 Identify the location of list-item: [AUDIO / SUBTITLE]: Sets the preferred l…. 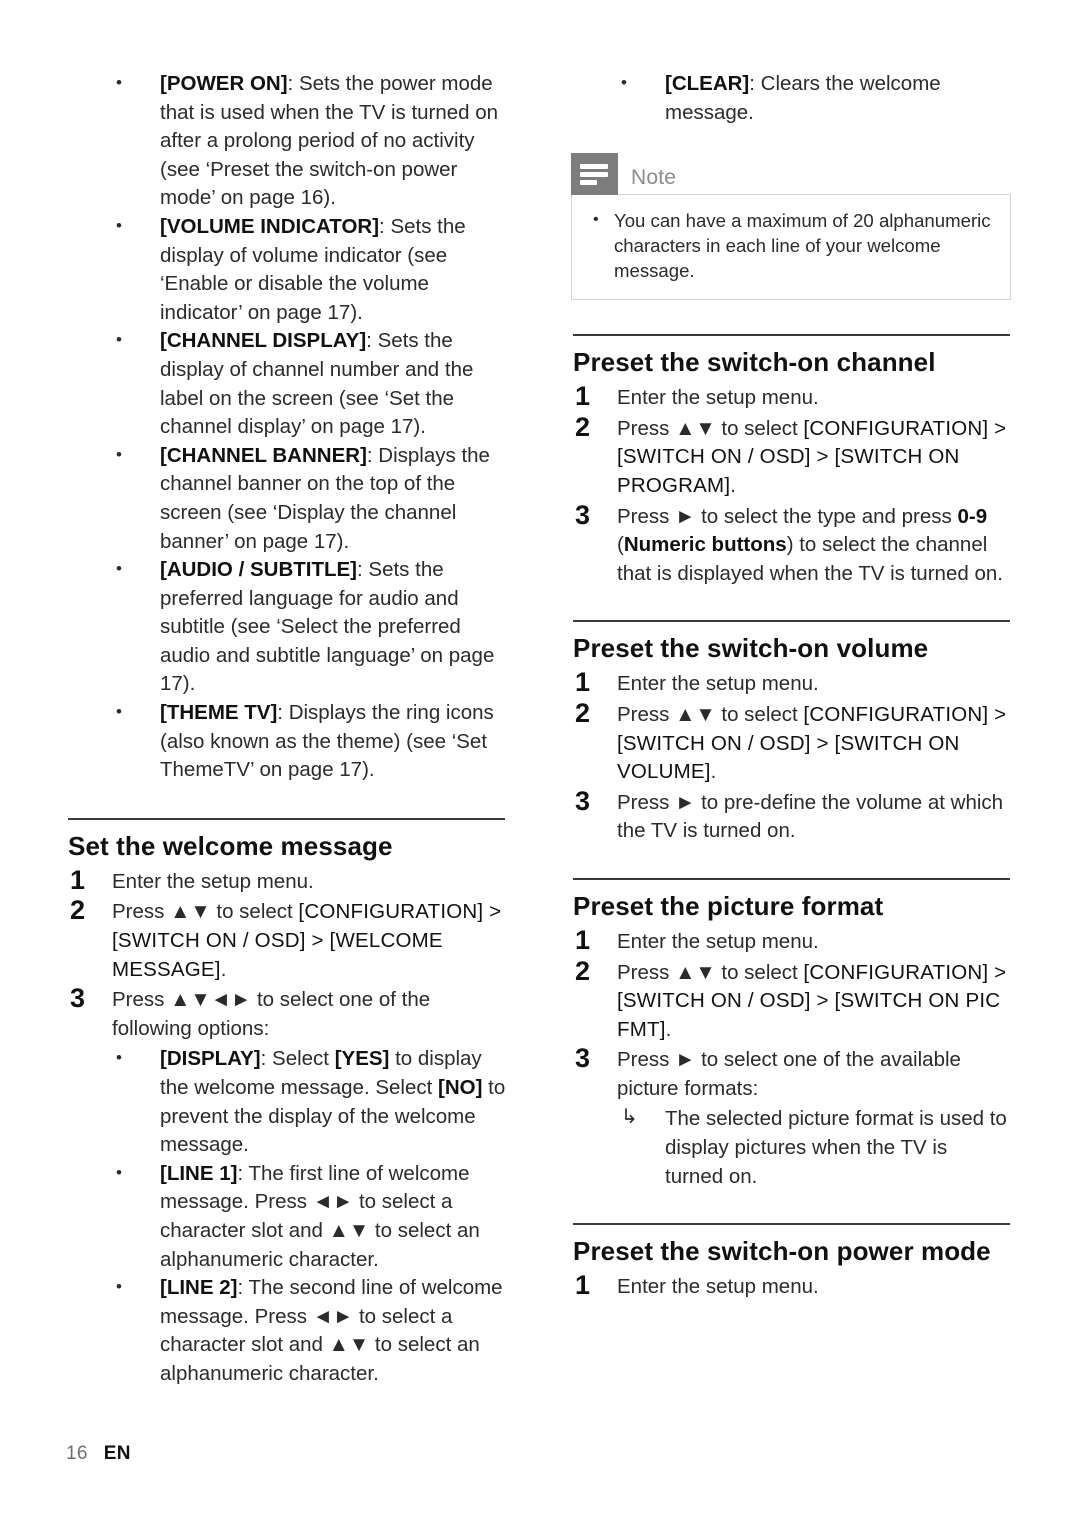
(286, 627).